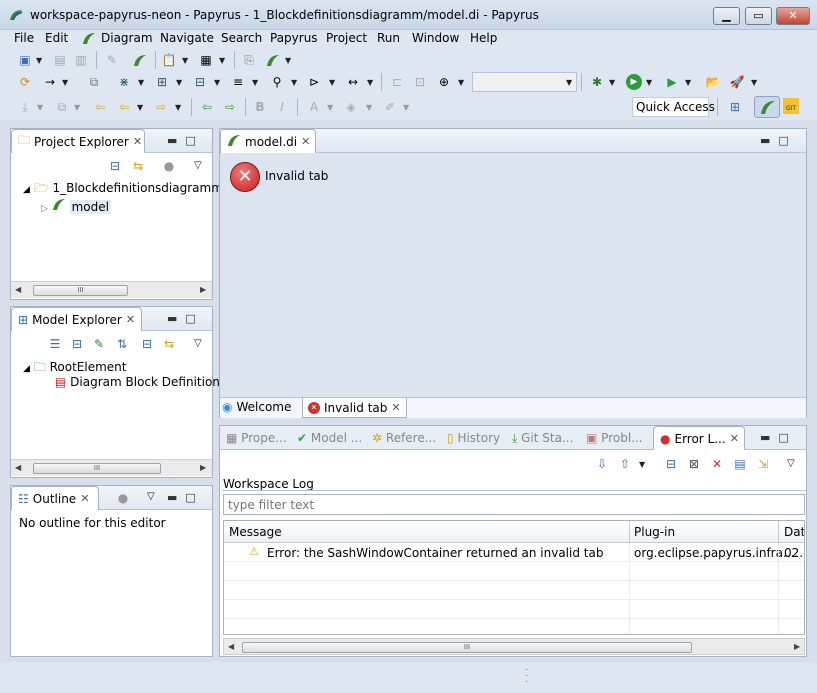 This screenshot has height=693, width=817. What do you see at coordinates (794, 532) in the screenshot?
I see `column-date: Date` at bounding box center [794, 532].